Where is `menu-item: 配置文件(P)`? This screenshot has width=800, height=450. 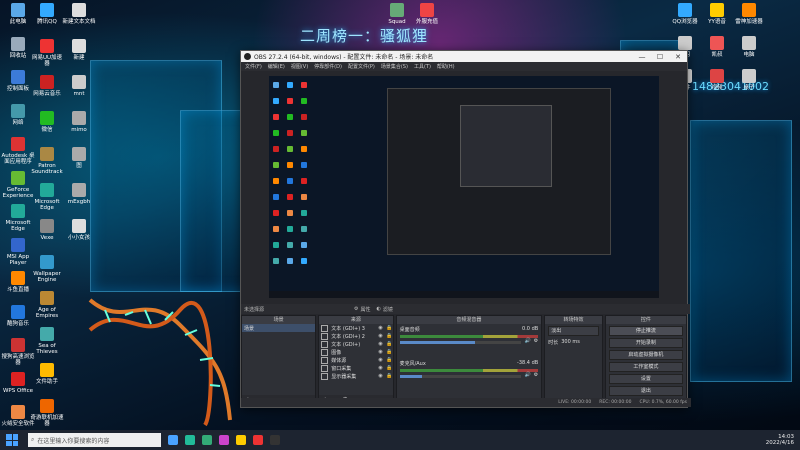
menu-item: 配置文件(P) is located at coordinates (361, 66).